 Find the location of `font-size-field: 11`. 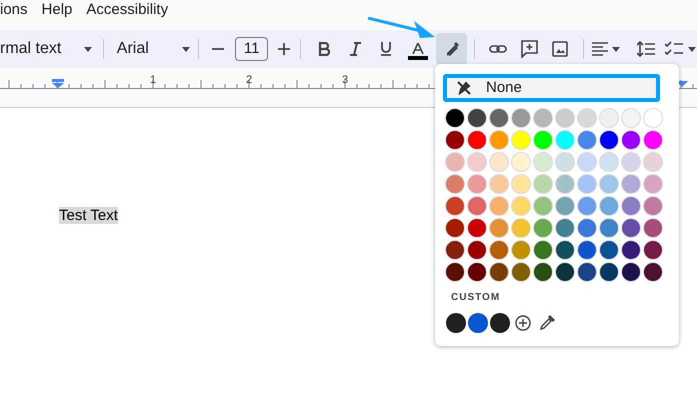

font-size-field: 11 is located at coordinates (251, 49).